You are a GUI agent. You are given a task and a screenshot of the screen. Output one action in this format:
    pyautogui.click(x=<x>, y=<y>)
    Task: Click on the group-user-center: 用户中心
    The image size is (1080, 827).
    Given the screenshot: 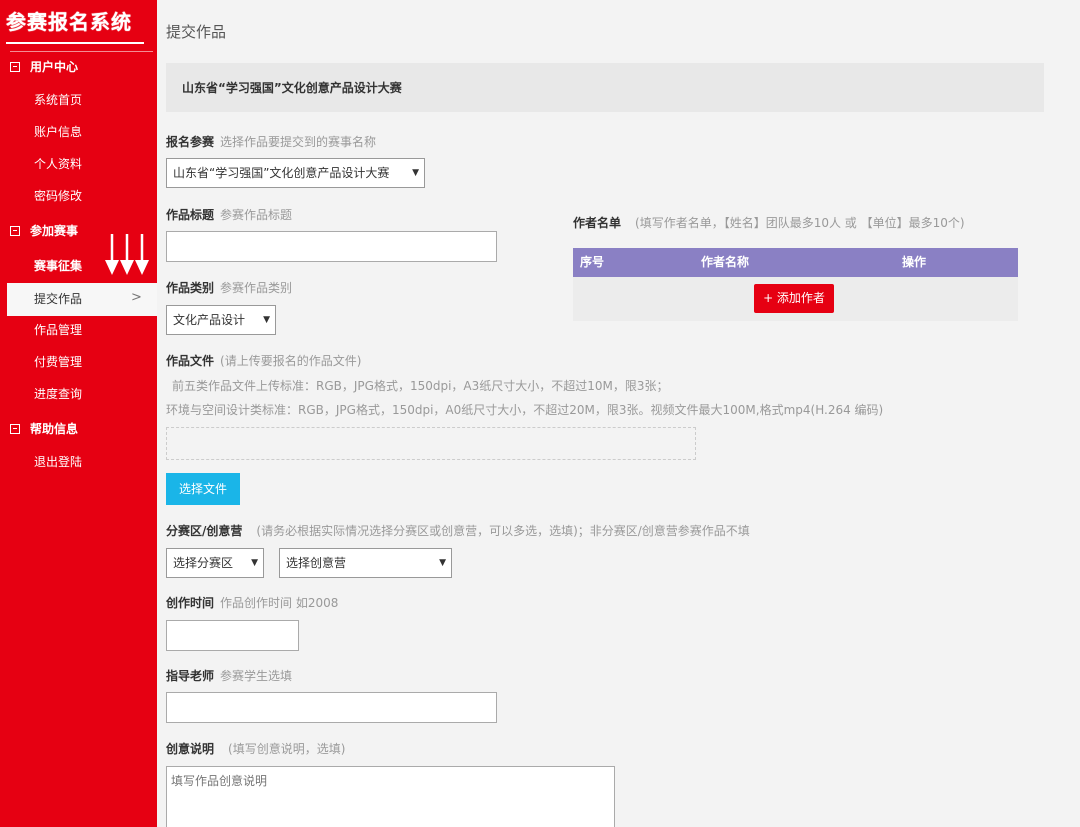 What is the action you would take?
    pyautogui.click(x=44, y=67)
    